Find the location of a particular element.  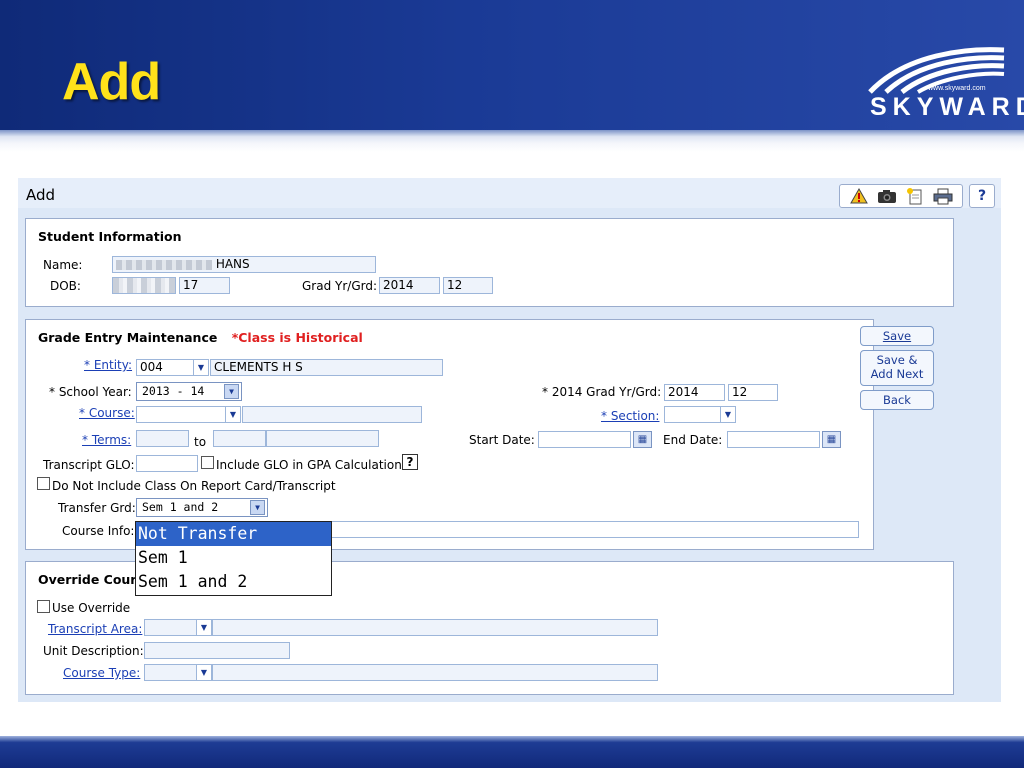

entity-code-input: 004 is located at coordinates (165, 367).